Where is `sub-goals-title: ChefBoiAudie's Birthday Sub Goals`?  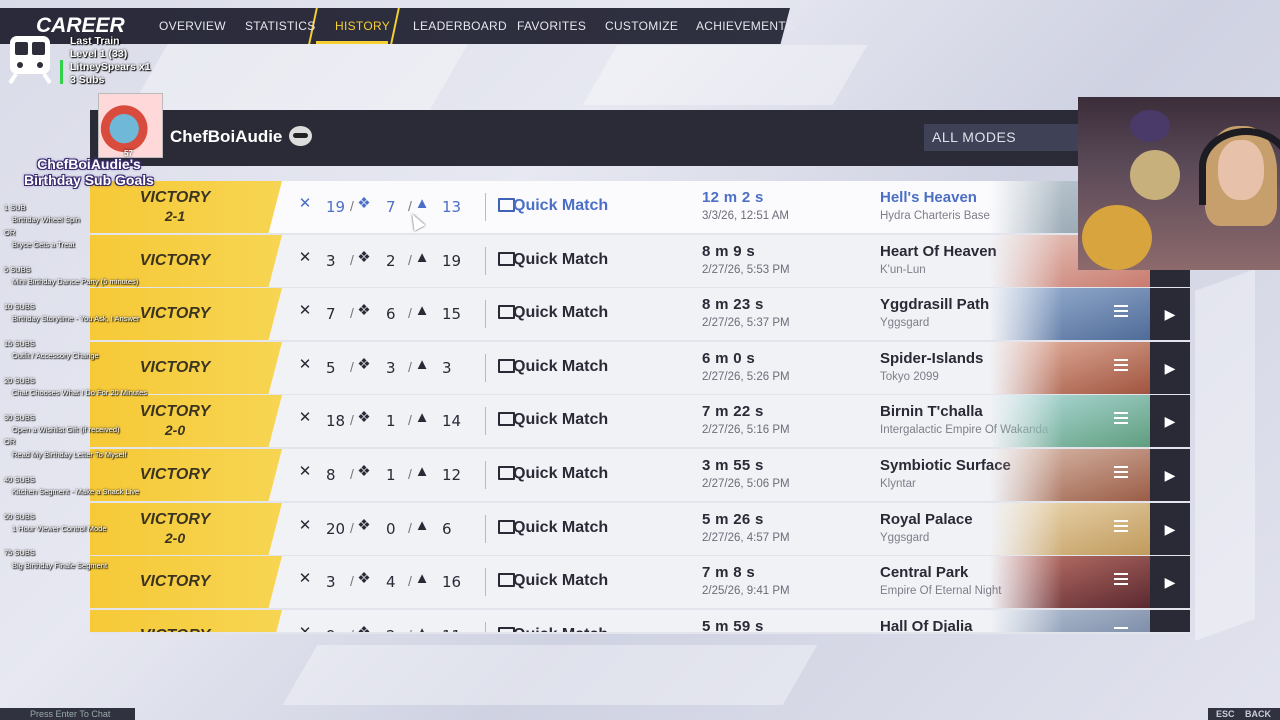 sub-goals-title: ChefBoiAudie's Birthday Sub Goals is located at coordinates (89, 172).